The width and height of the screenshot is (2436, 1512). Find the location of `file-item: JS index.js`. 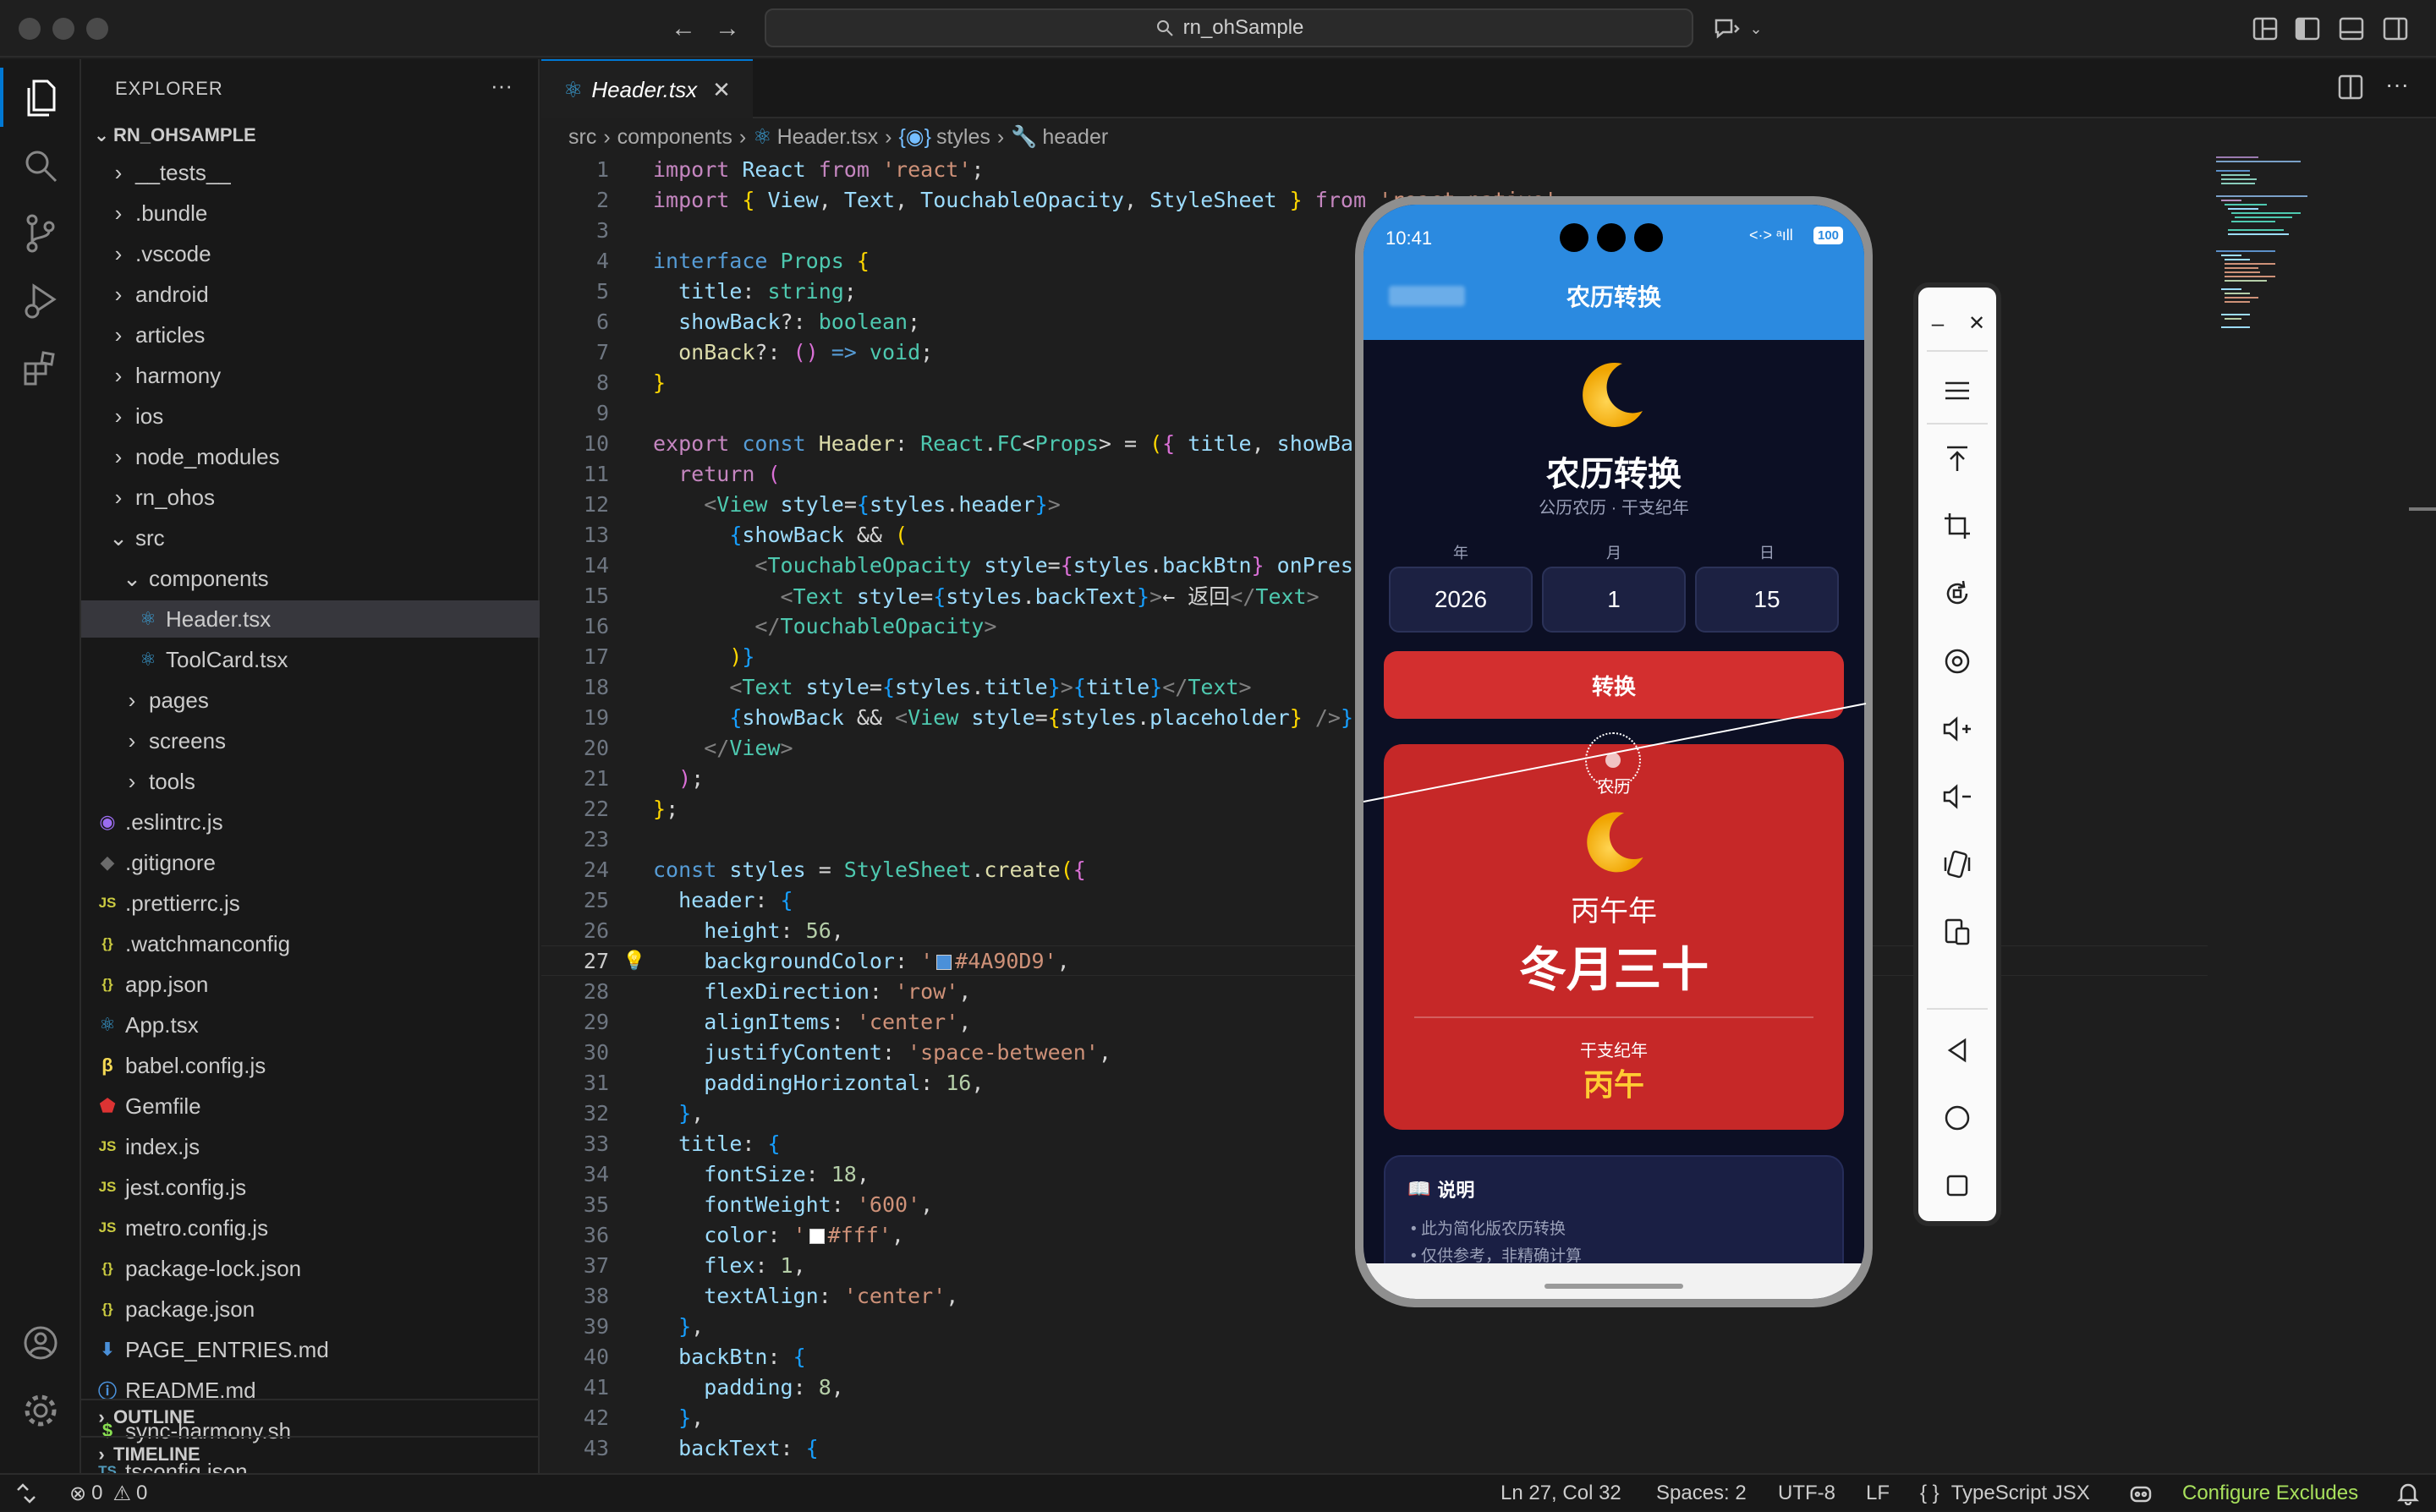

file-item: JS index.js is located at coordinates (311, 1146).